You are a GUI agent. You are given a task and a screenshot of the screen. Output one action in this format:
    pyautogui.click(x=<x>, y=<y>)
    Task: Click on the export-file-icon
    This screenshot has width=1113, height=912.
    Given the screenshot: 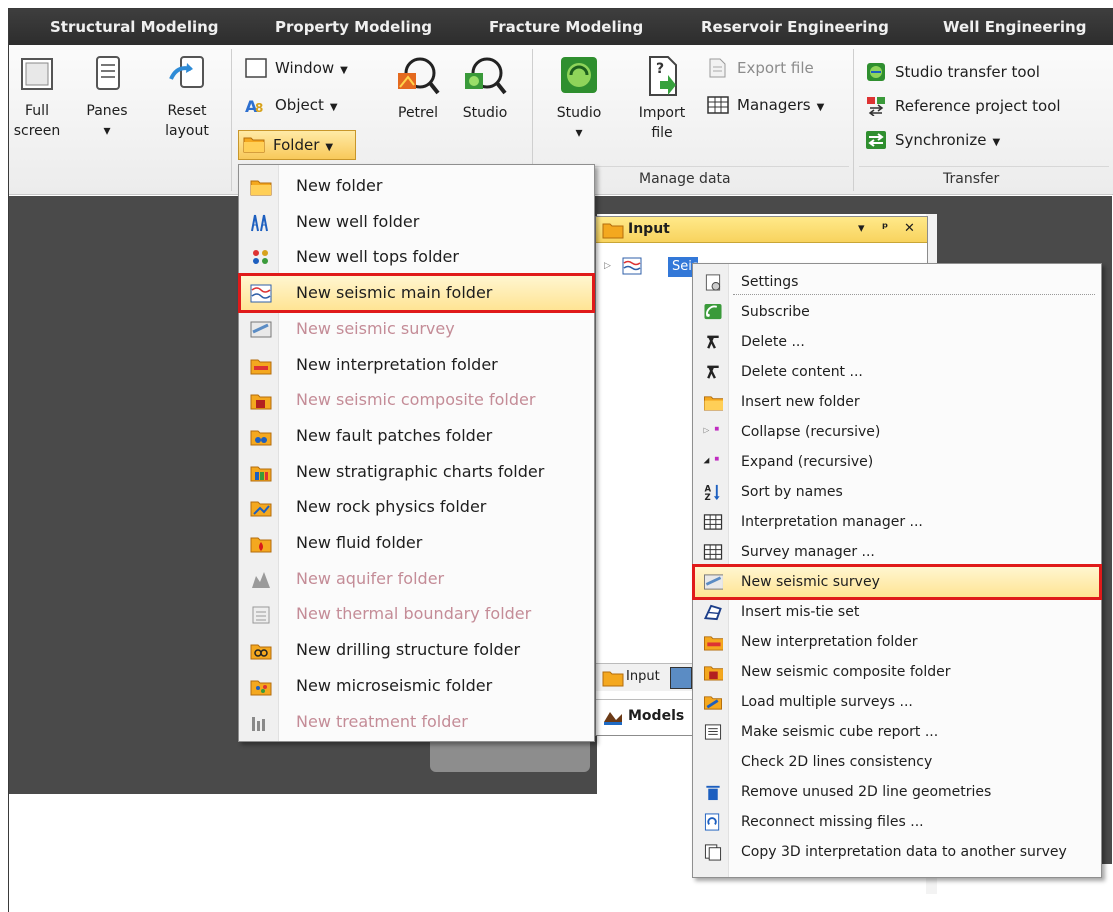 What is the action you would take?
    pyautogui.click(x=717, y=68)
    